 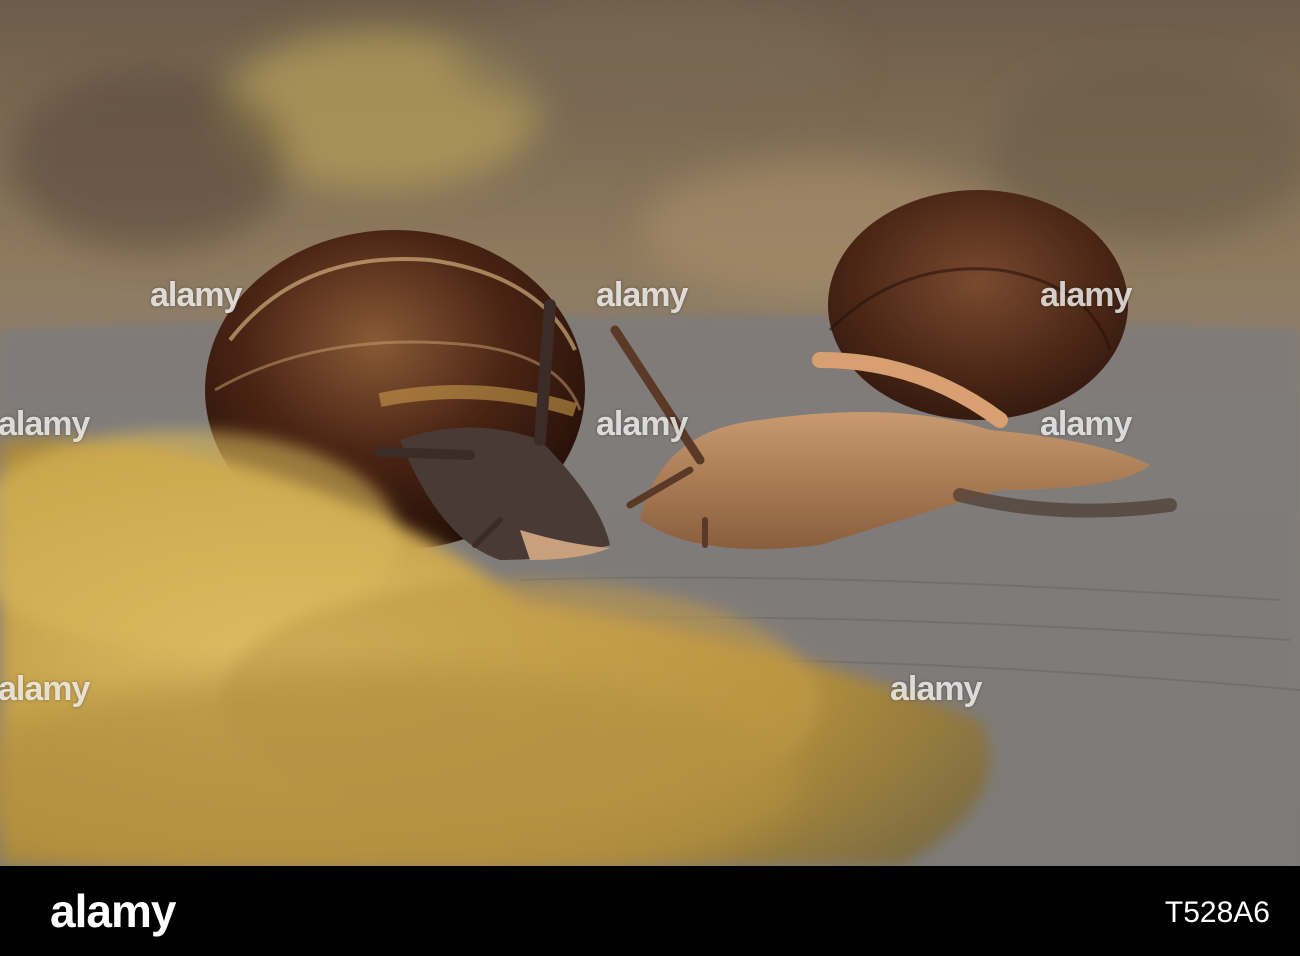 What do you see at coordinates (1217, 912) in the screenshot?
I see `image-id: T528A6` at bounding box center [1217, 912].